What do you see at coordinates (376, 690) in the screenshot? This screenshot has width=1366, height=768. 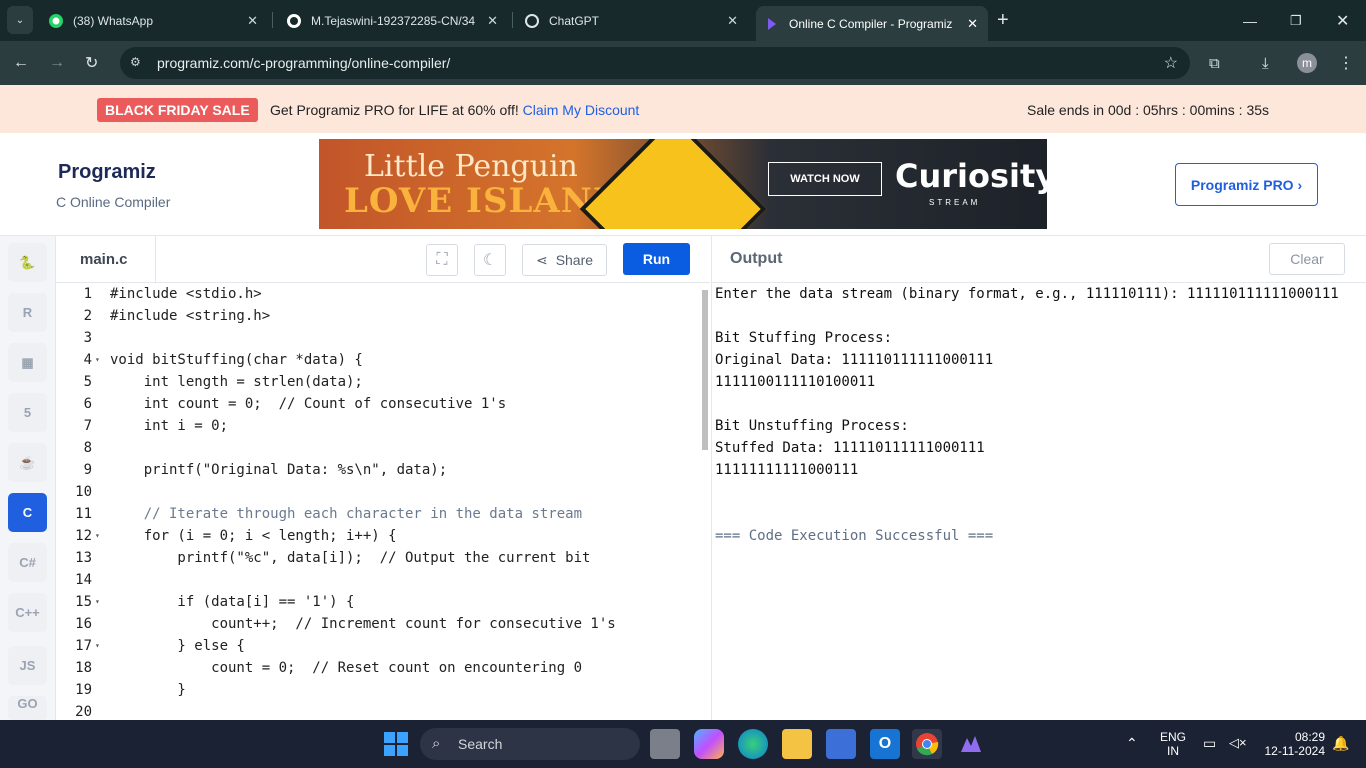 I see `code-line: 19 }` at bounding box center [376, 690].